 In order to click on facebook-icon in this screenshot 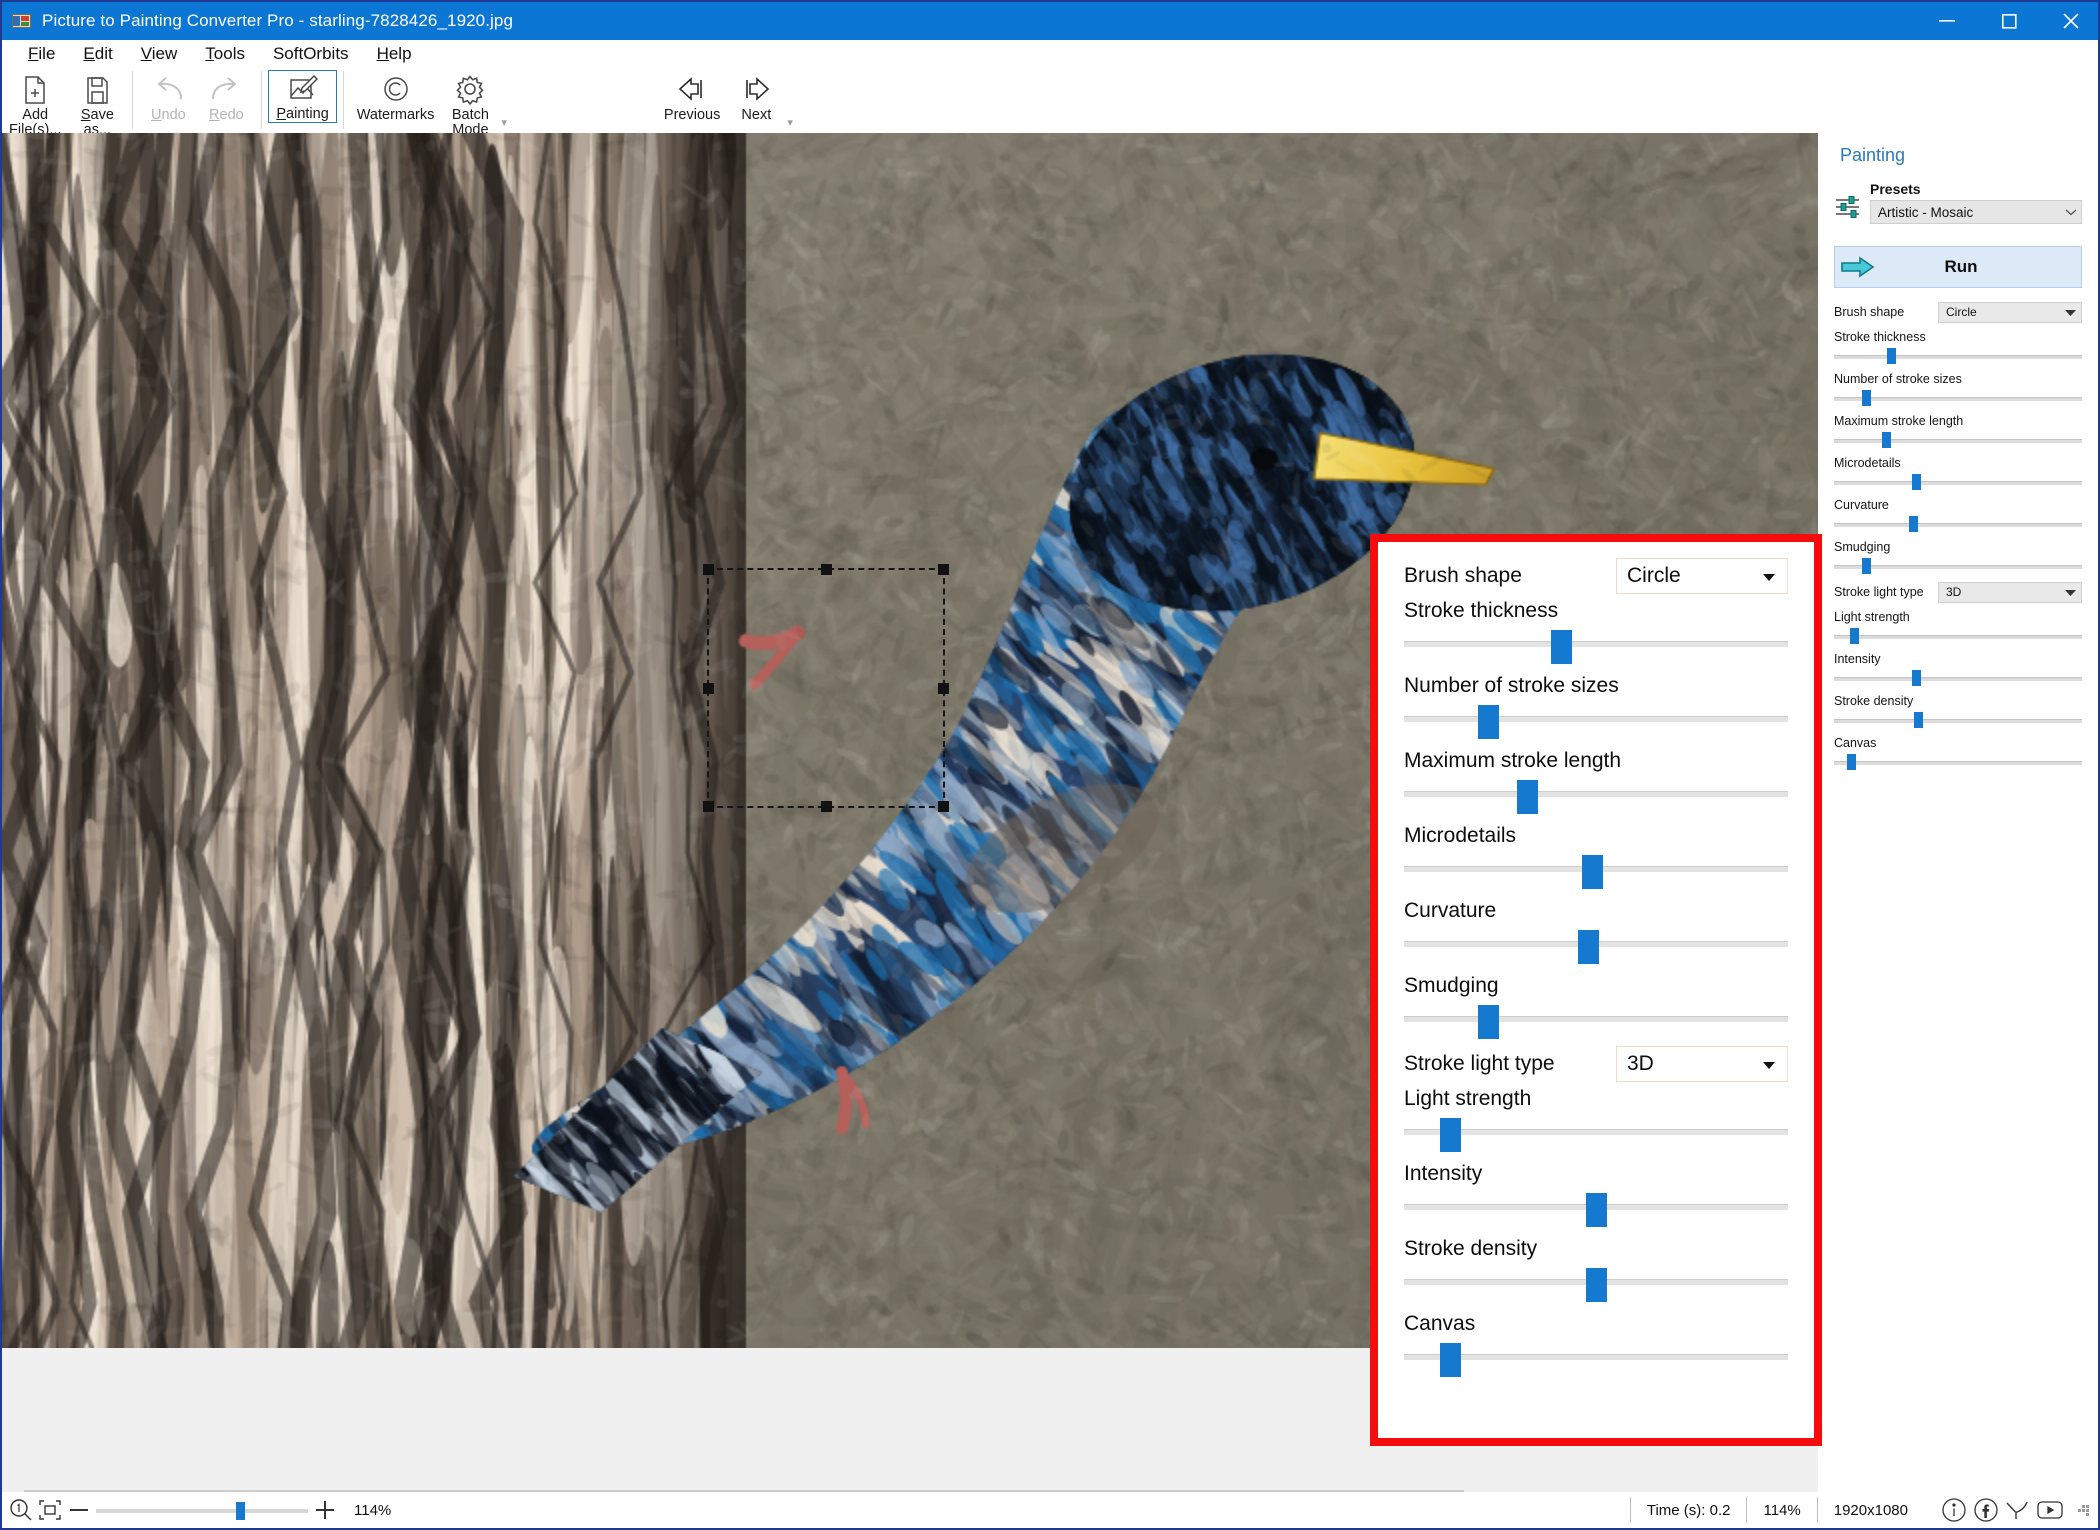, I will do `click(1986, 1510)`.